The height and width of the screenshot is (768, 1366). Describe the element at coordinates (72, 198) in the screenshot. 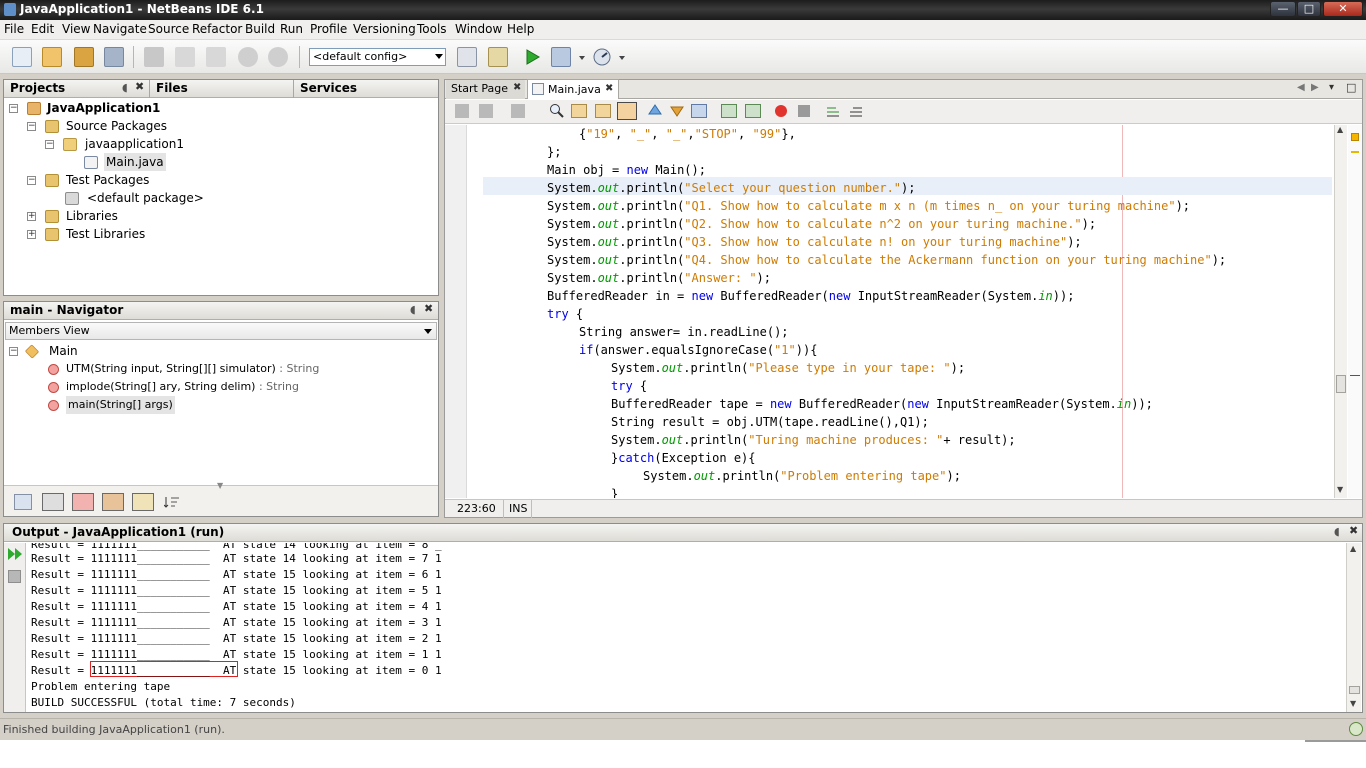

I see `empty-package-icon` at that location.